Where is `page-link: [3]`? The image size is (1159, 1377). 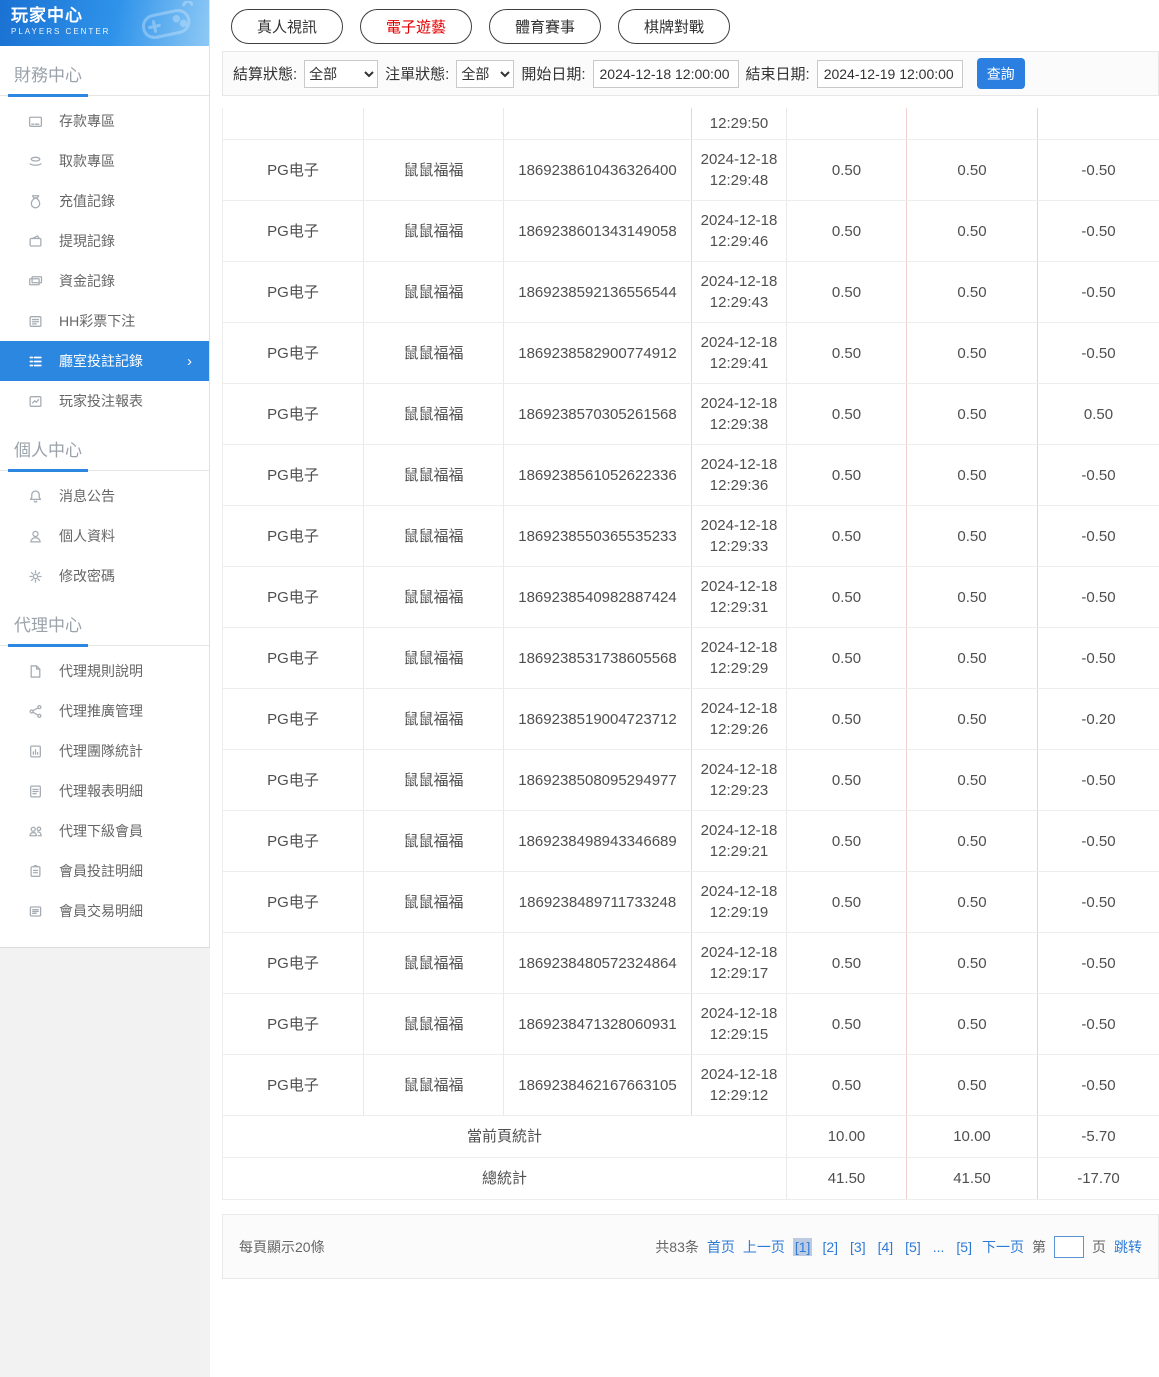
page-link: [3] is located at coordinates (858, 1247).